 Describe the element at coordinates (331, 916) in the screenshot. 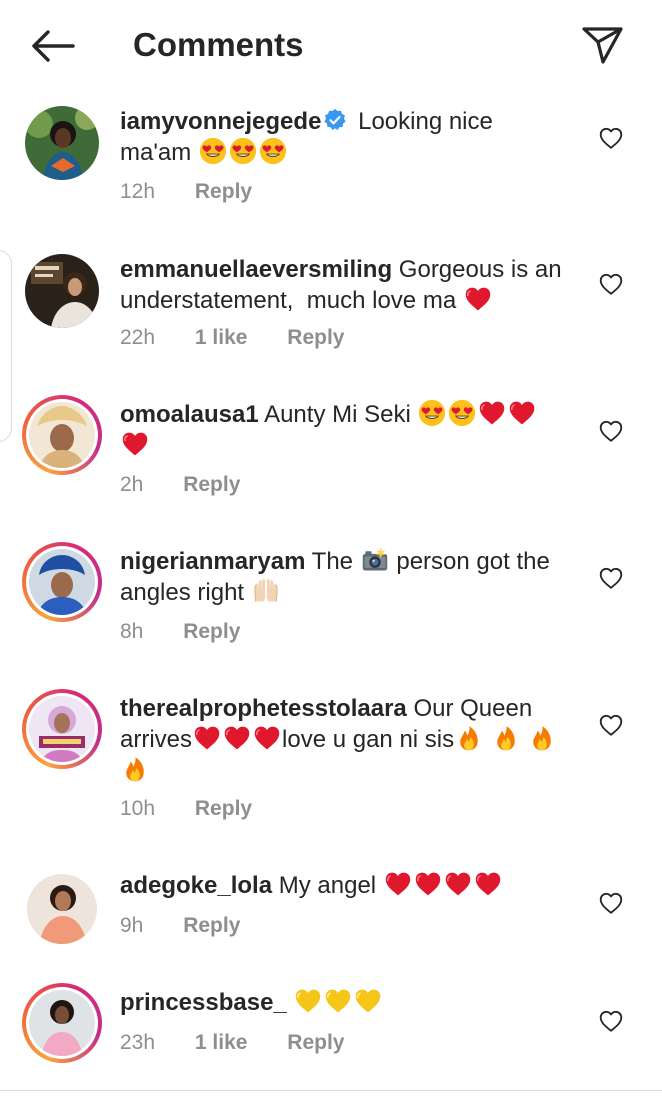

I see `comment-item: adegoke_lola My angel 9h Reply` at that location.